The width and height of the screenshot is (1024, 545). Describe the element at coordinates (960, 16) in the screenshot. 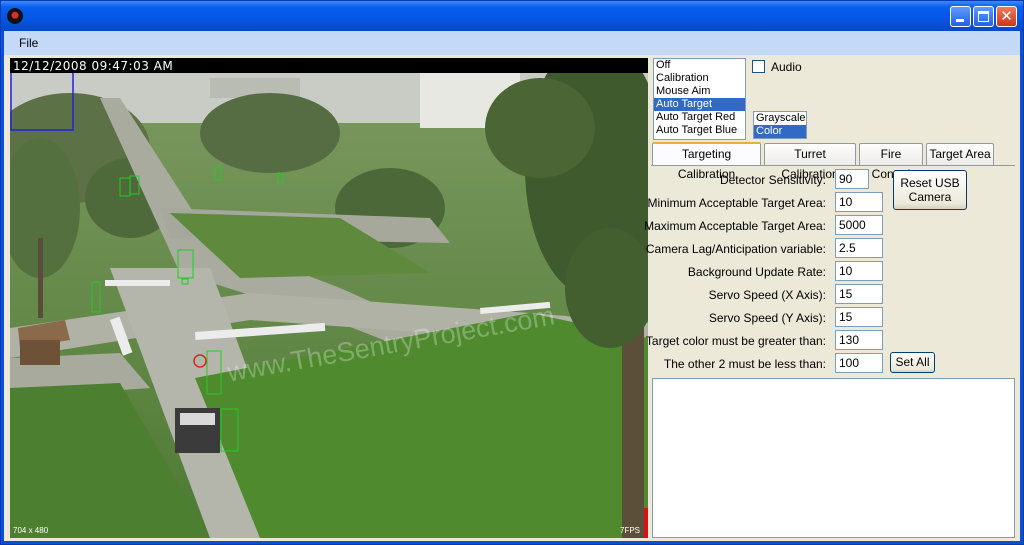

I see `minimize-button` at that location.